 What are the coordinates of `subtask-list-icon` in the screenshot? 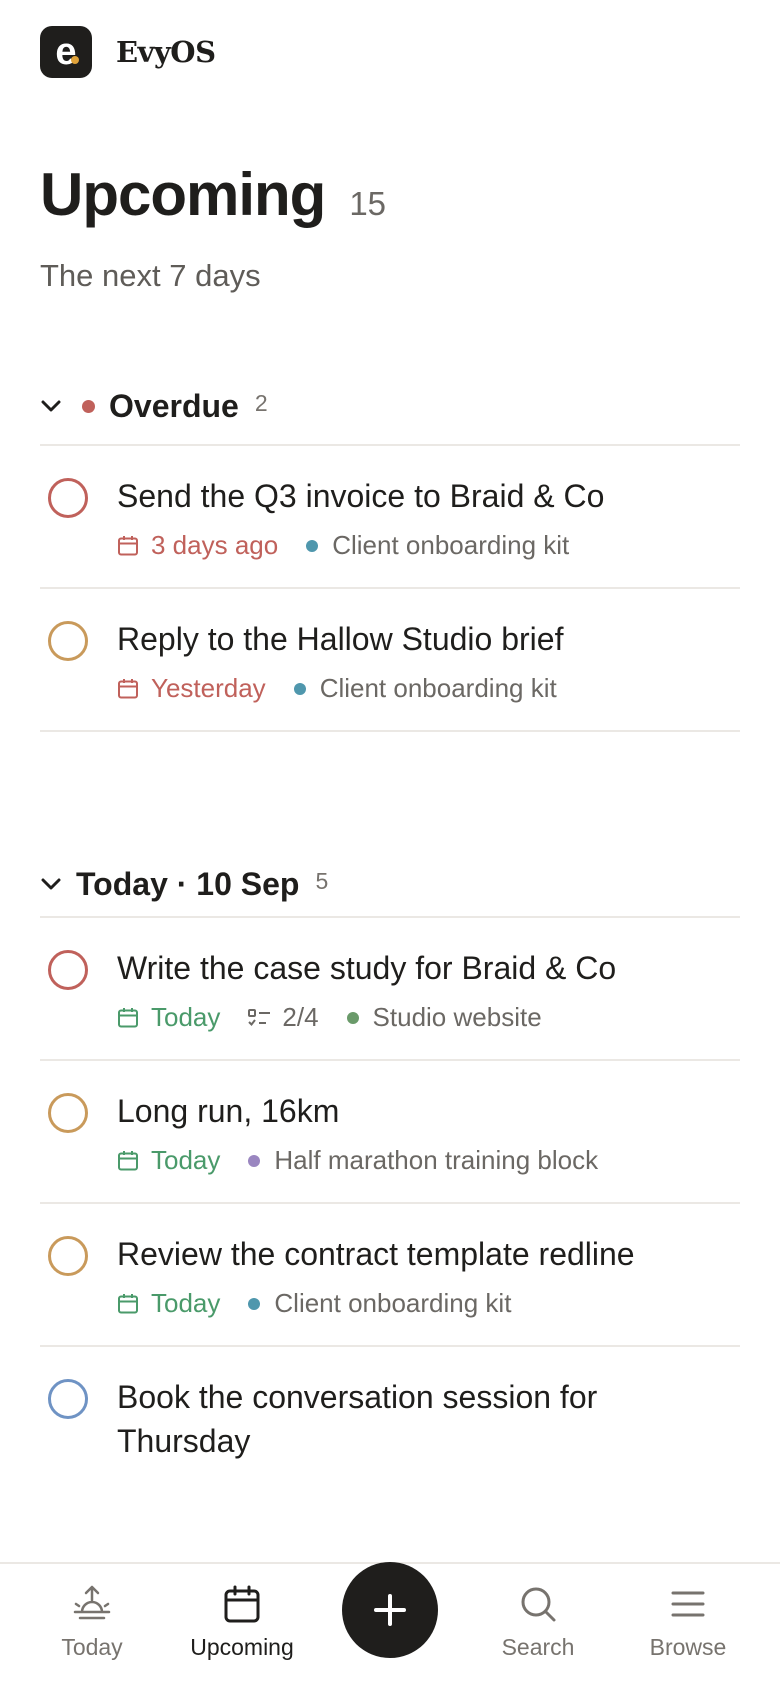 It's located at (259, 1017).